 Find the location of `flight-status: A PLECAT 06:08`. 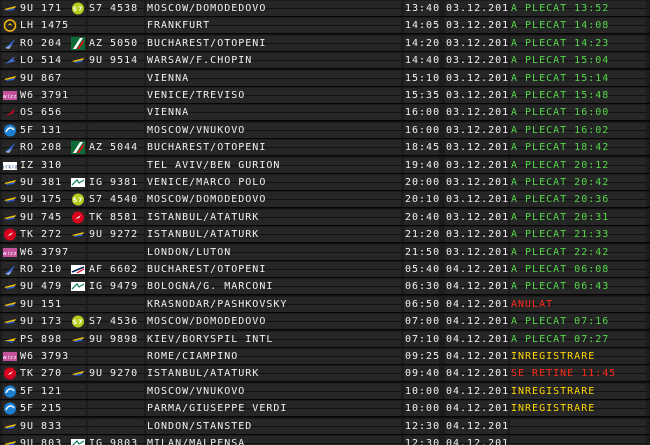

flight-status: A PLECAT 06:08 is located at coordinates (578, 269).